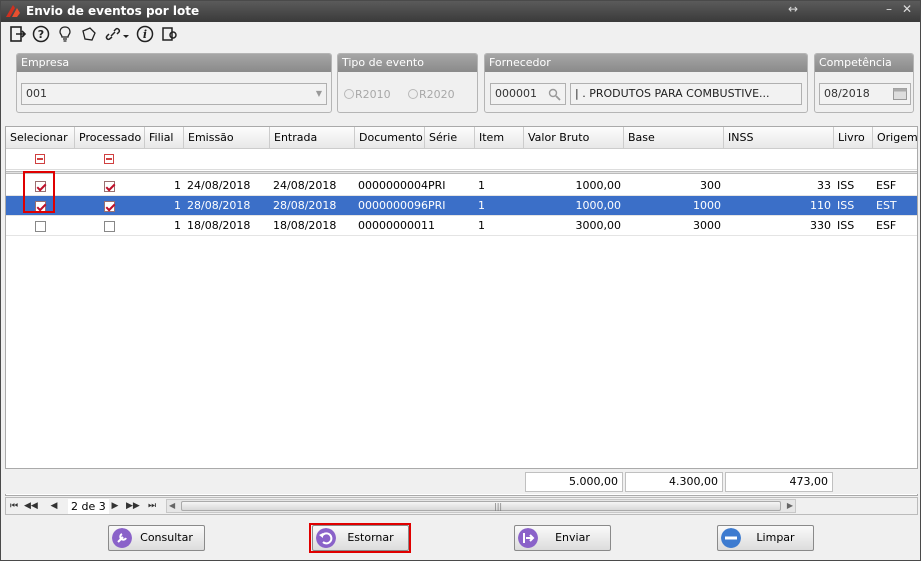 The height and width of the screenshot is (561, 921). I want to click on limpar-label: Limpar, so click(775, 537).